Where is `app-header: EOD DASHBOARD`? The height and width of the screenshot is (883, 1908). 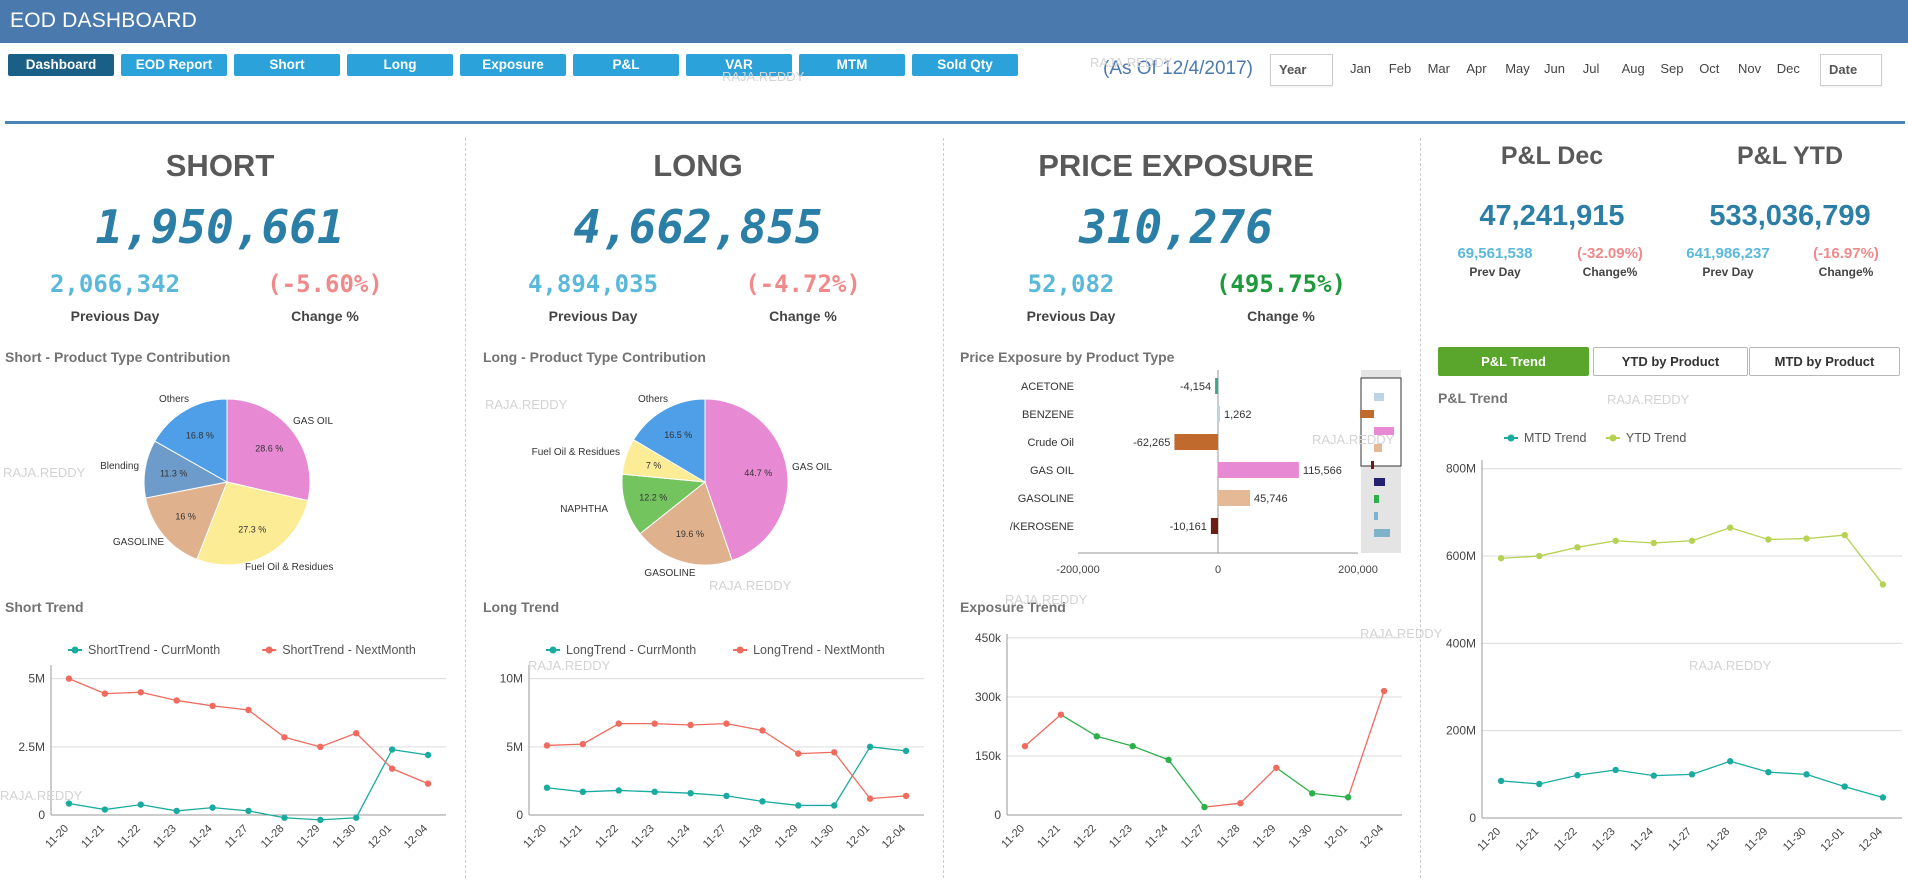
app-header: EOD DASHBOARD is located at coordinates (954, 21).